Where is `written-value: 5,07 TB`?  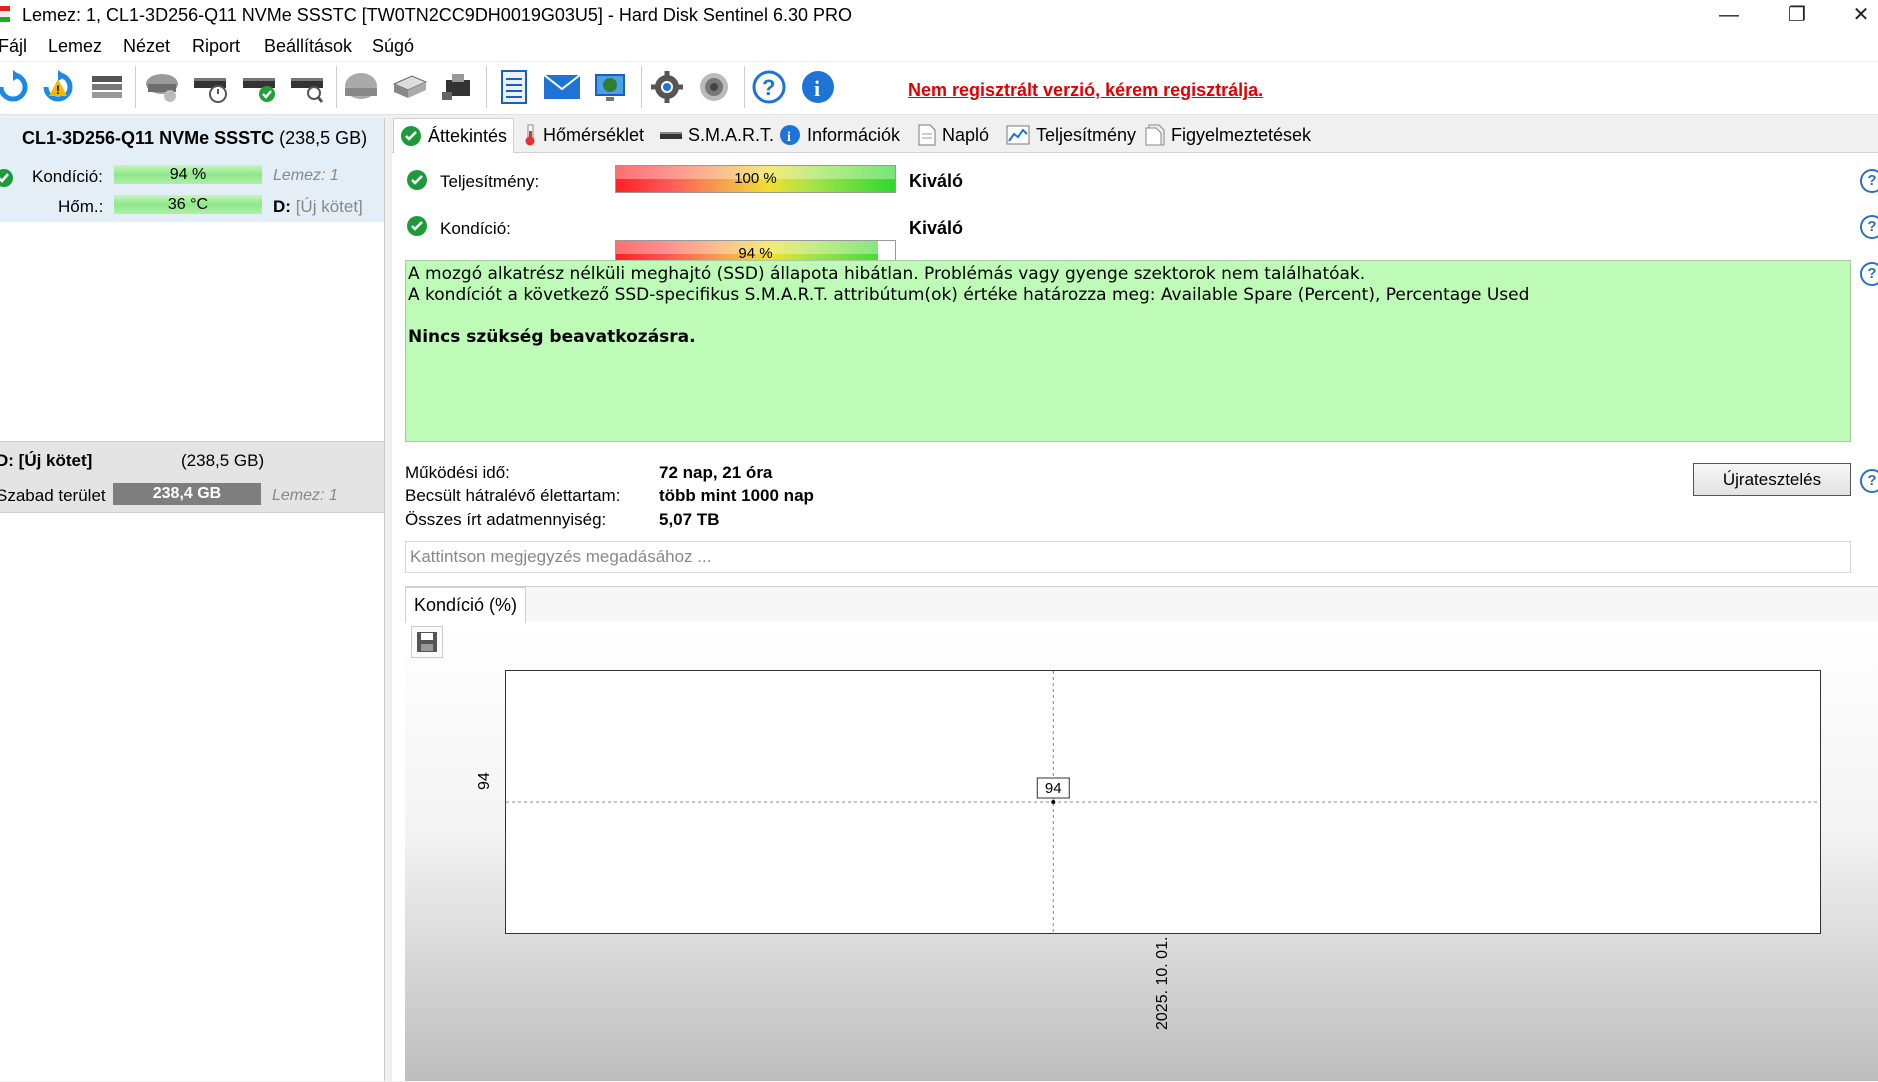 written-value: 5,07 TB is located at coordinates (689, 519).